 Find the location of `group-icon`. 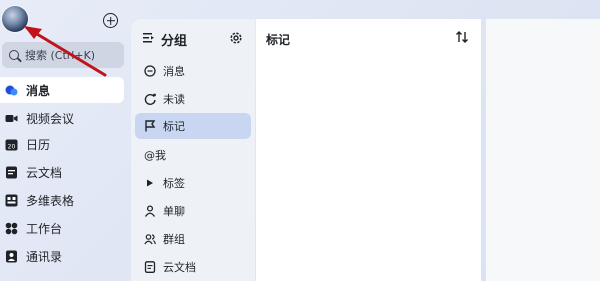

group-icon is located at coordinates (150, 239).